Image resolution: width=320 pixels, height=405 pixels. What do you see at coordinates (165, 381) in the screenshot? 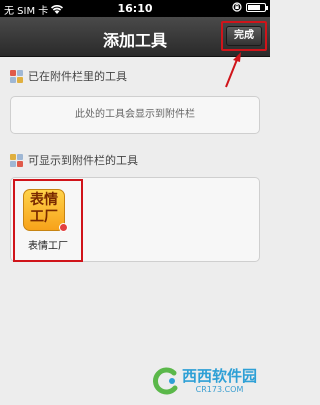
I see `watermark-logo-icon` at bounding box center [165, 381].